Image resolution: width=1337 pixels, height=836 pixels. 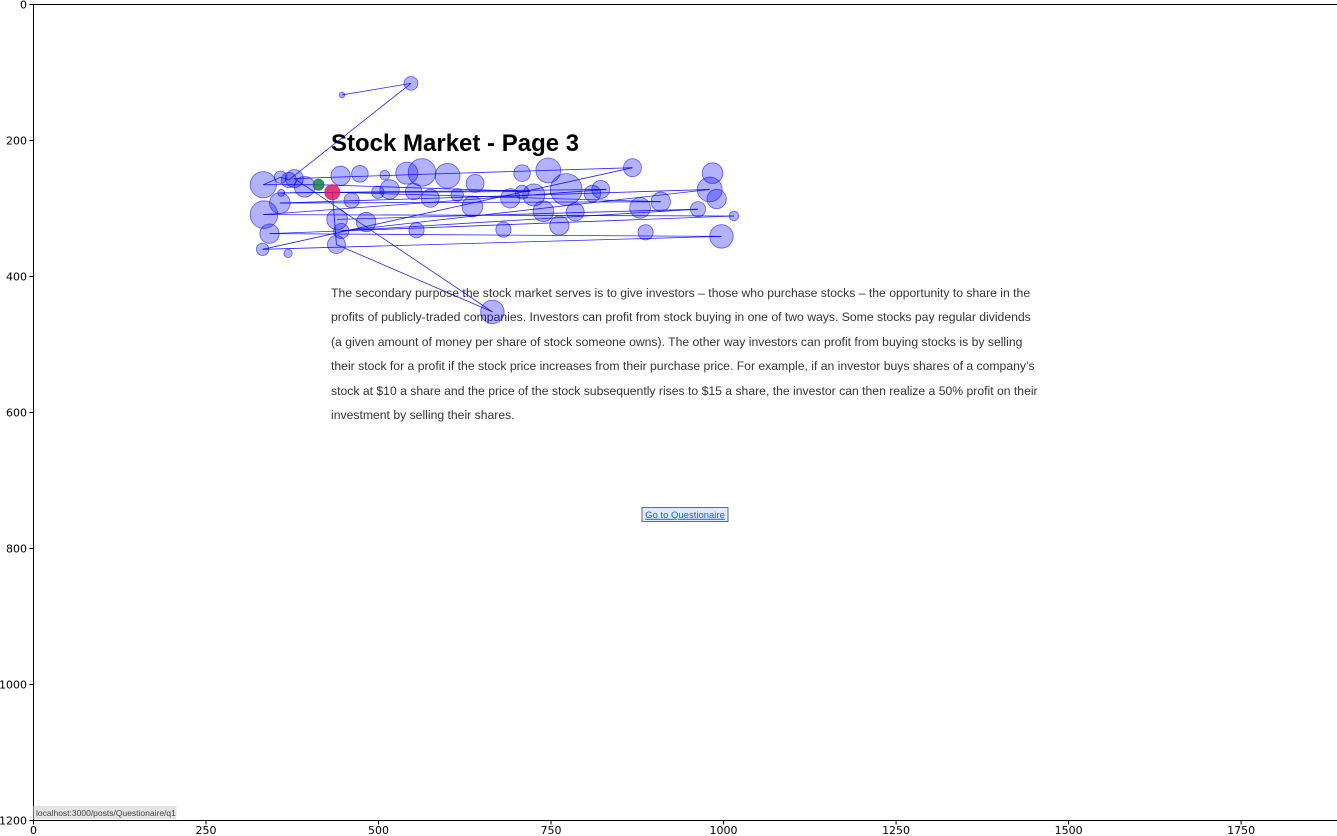 I want to click on page-title: Stock Market - Page 3, so click(x=455, y=143).